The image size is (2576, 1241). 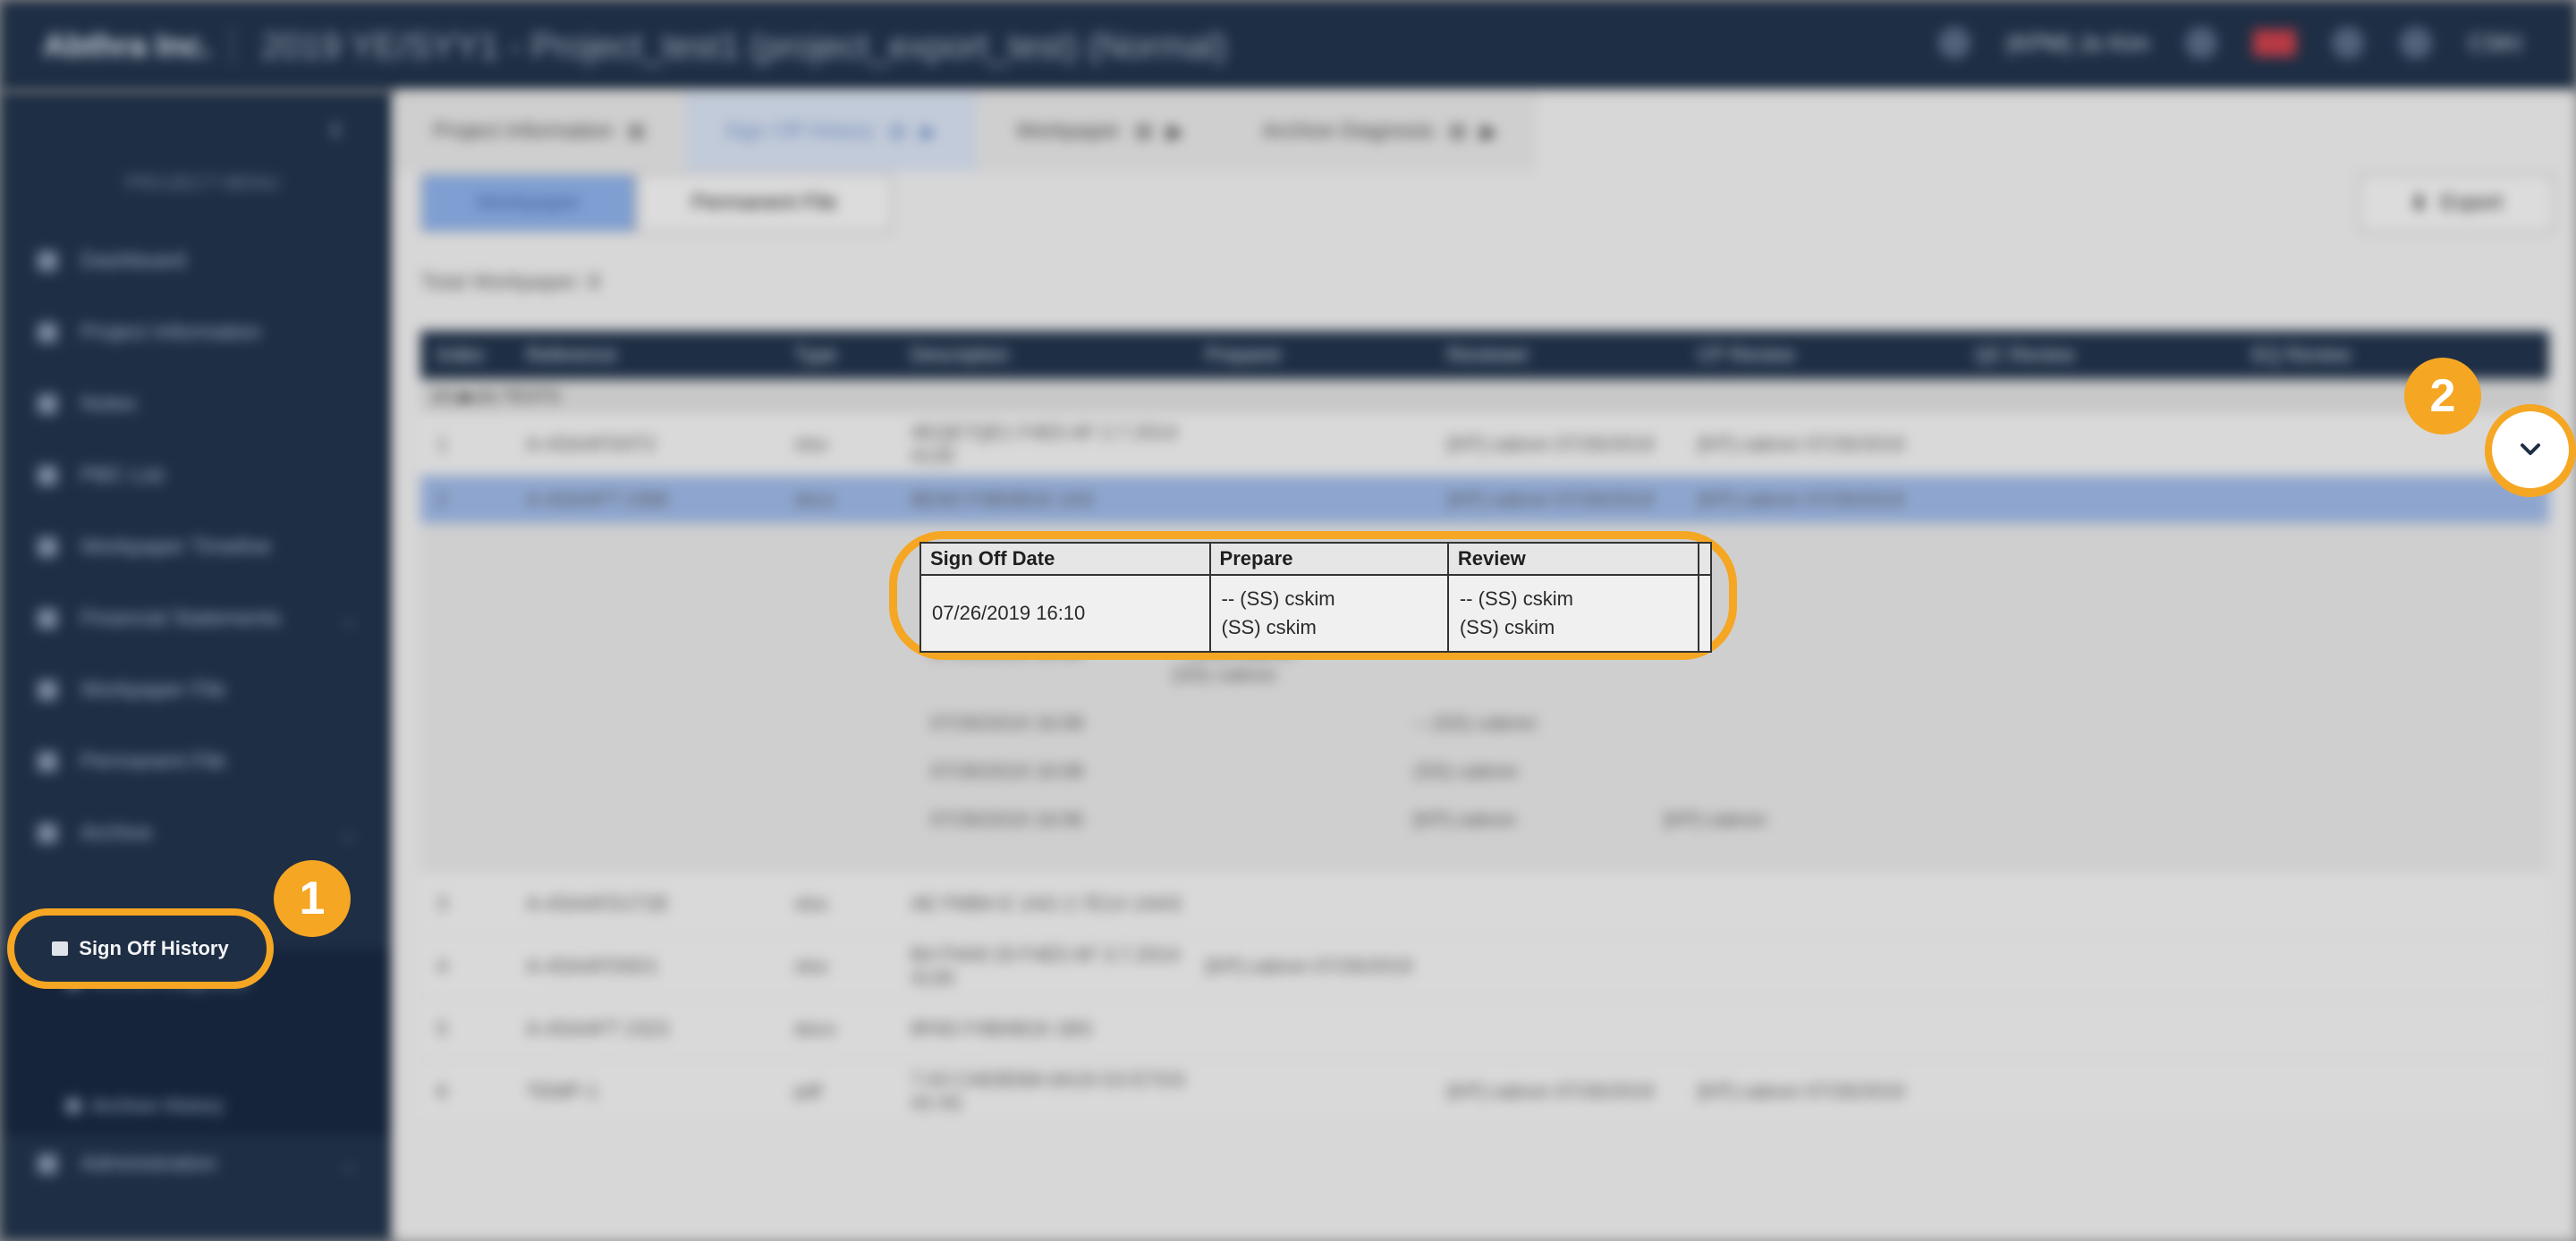 I want to click on cell-description: 8EAD F4BAB16 1AS, so click(x=1003, y=499).